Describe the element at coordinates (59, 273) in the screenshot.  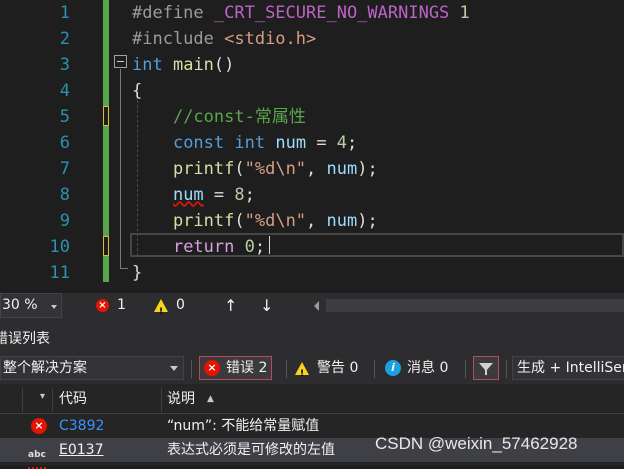
I see `line-number: 11` at that location.